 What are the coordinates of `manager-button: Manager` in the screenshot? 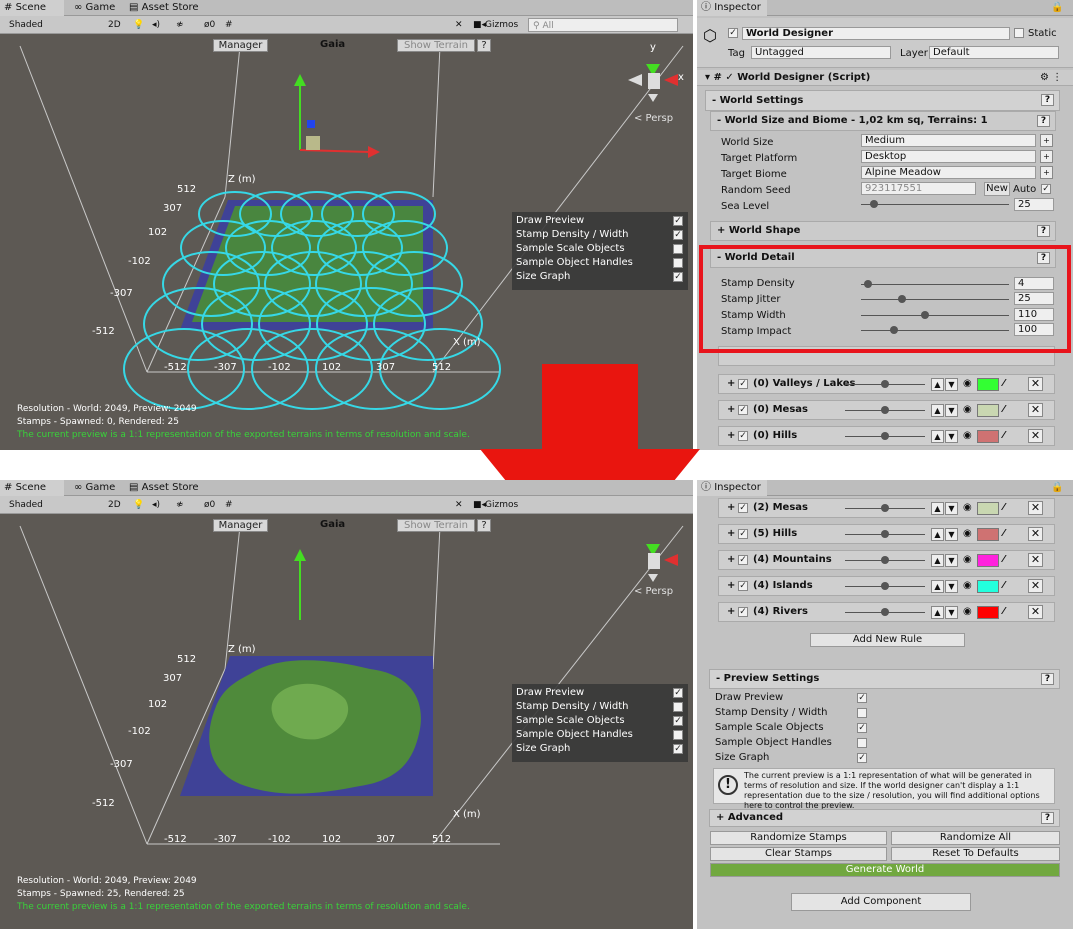 It's located at (240, 45).